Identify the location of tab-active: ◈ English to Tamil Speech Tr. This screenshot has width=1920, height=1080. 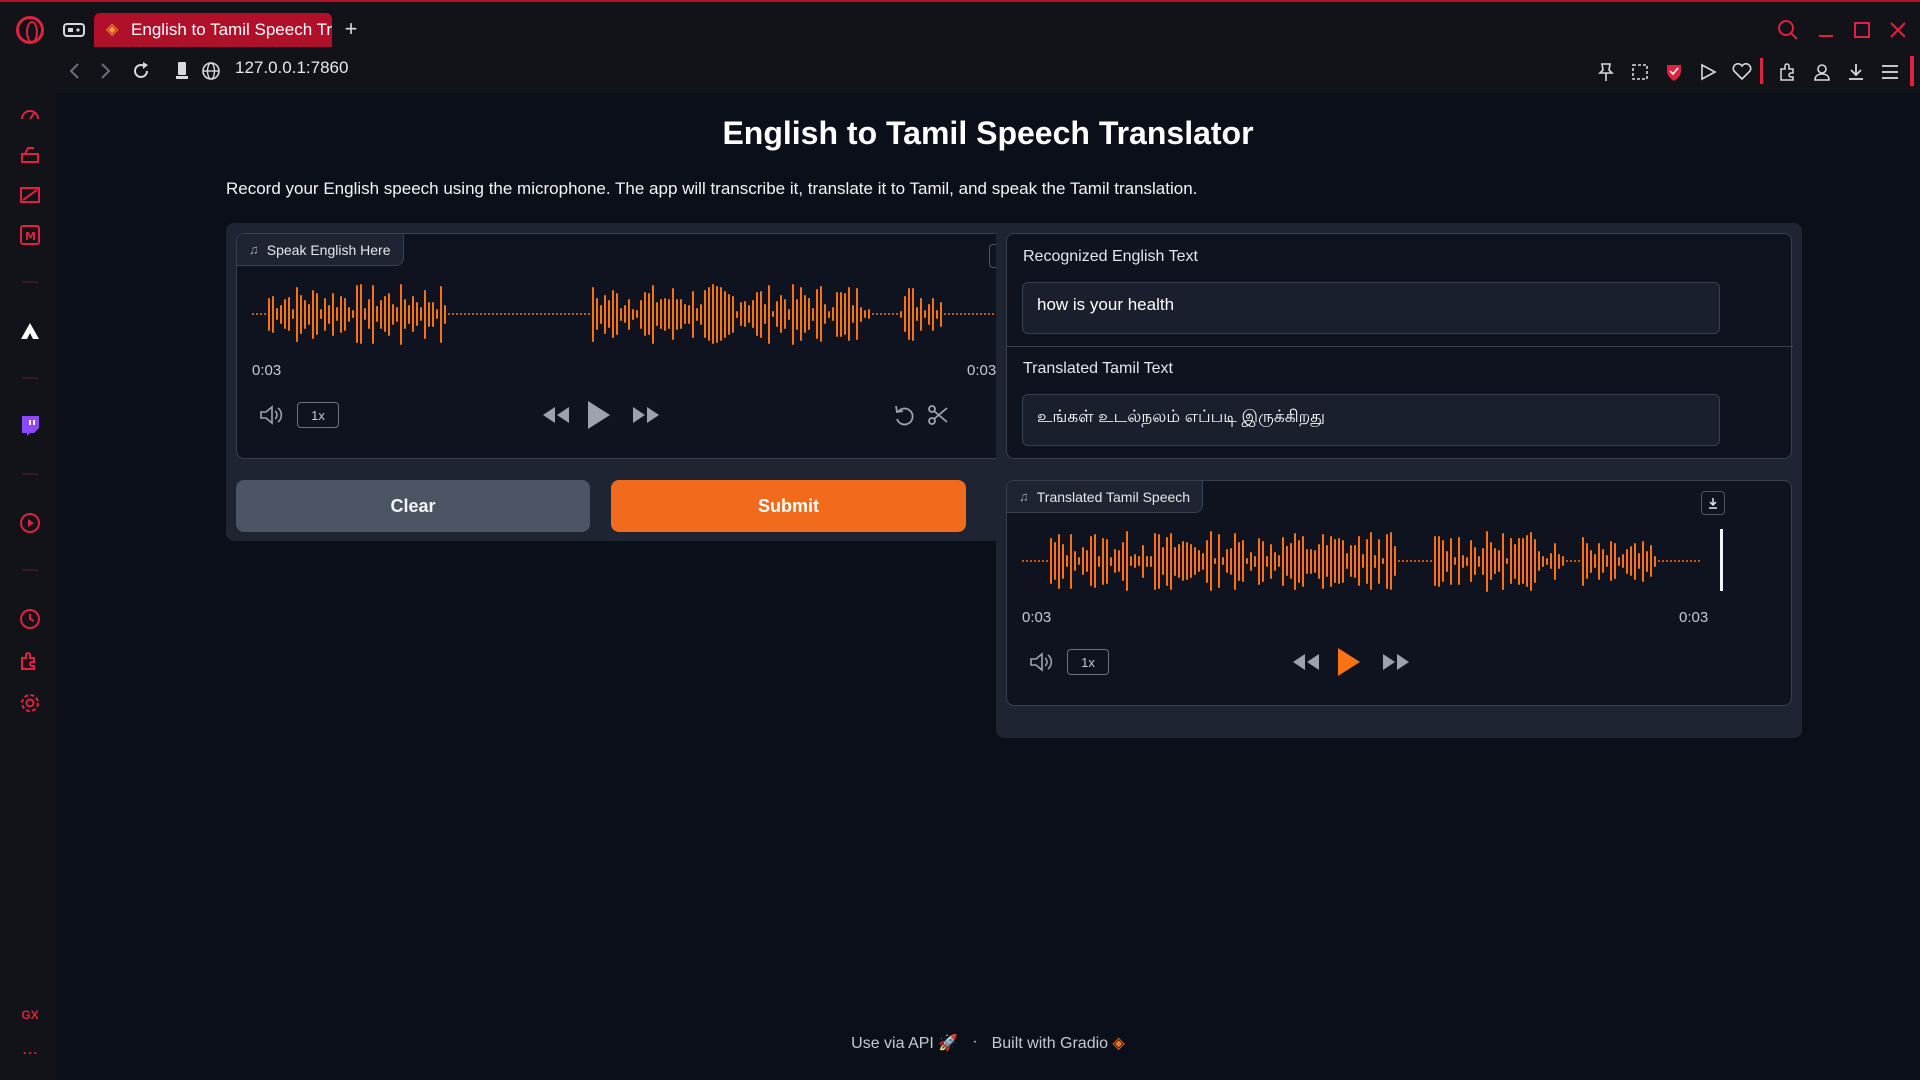
(213, 30).